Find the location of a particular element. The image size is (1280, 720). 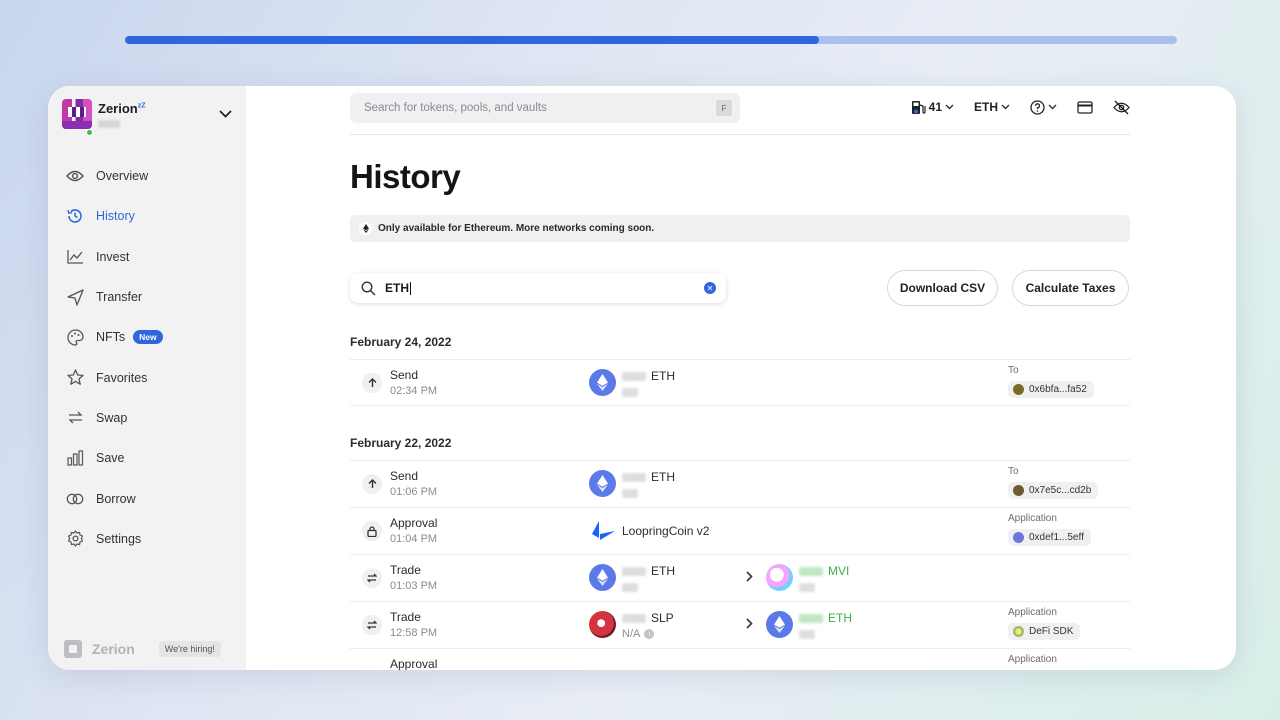

swap-icon is located at coordinates (75, 418).